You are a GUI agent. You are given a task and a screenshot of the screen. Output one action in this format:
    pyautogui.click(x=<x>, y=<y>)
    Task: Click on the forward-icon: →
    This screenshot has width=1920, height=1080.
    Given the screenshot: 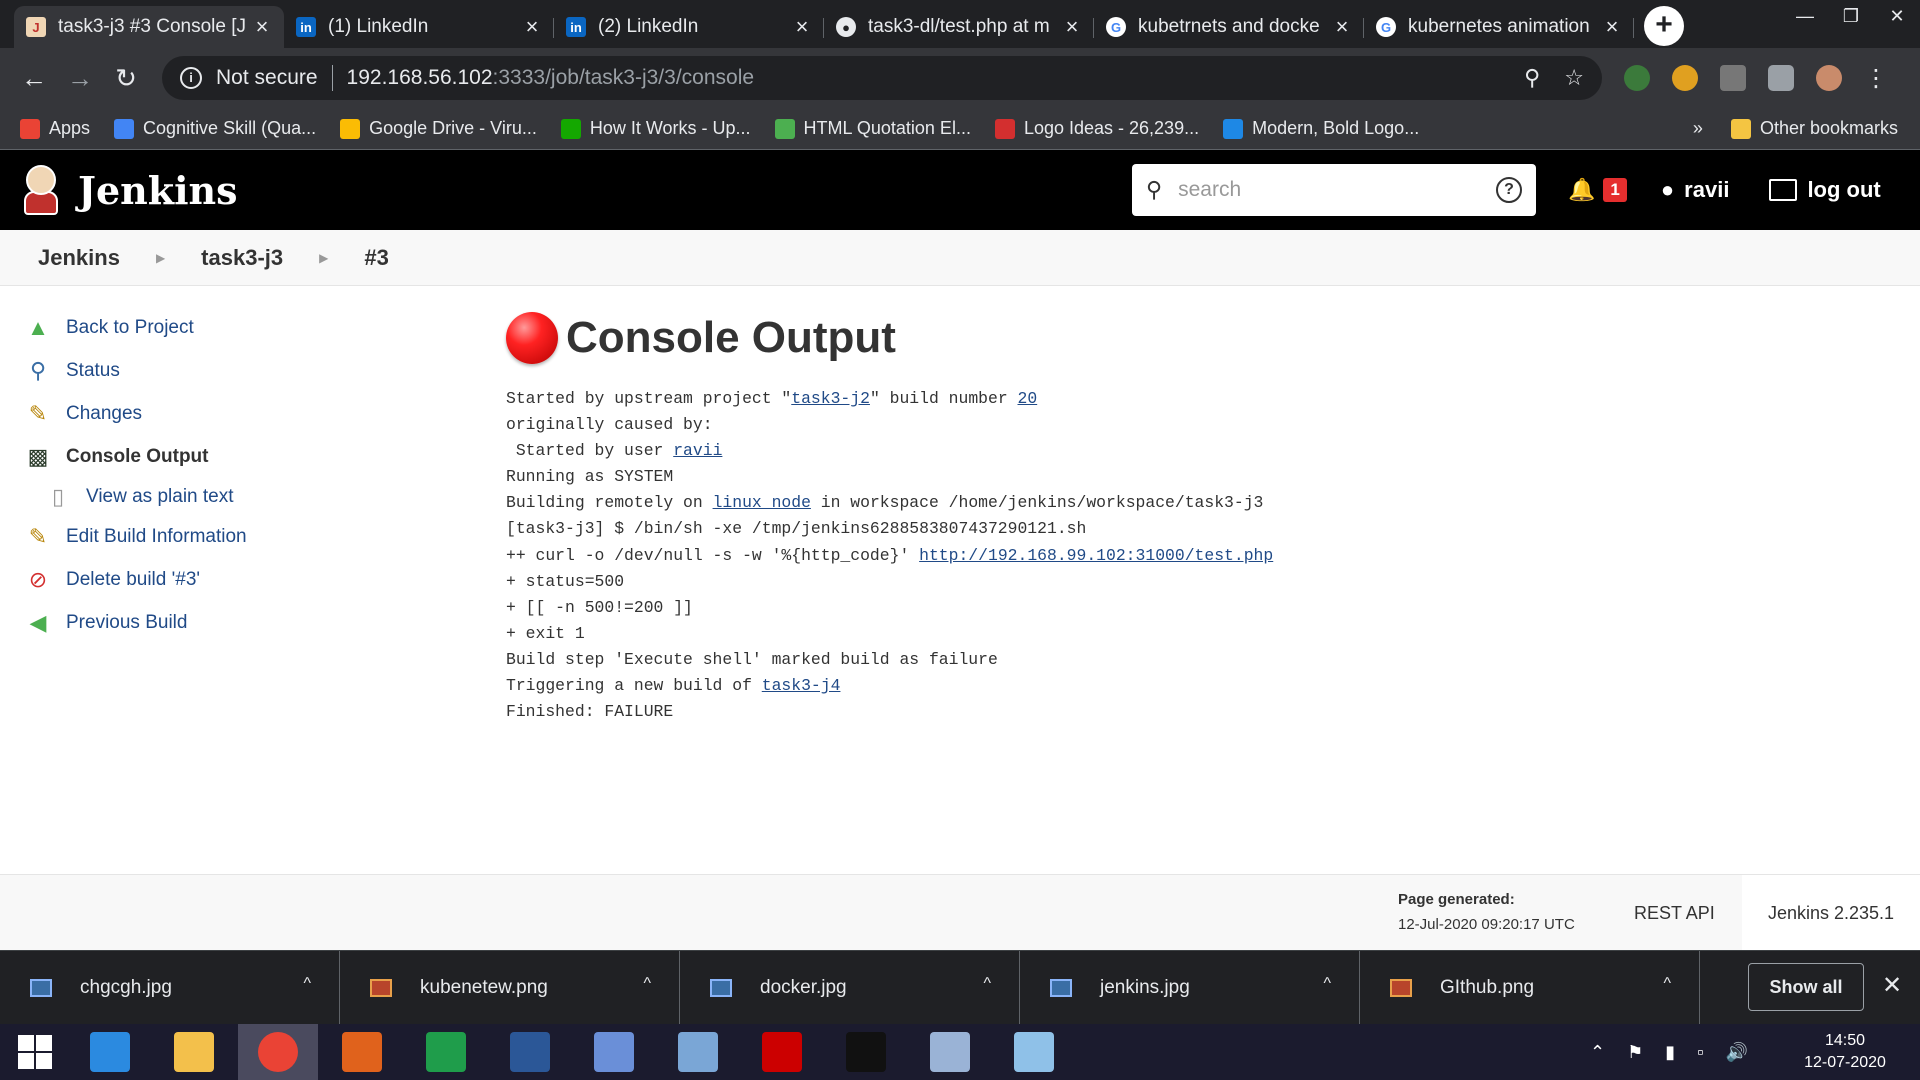 What is the action you would take?
    pyautogui.click(x=80, y=78)
    